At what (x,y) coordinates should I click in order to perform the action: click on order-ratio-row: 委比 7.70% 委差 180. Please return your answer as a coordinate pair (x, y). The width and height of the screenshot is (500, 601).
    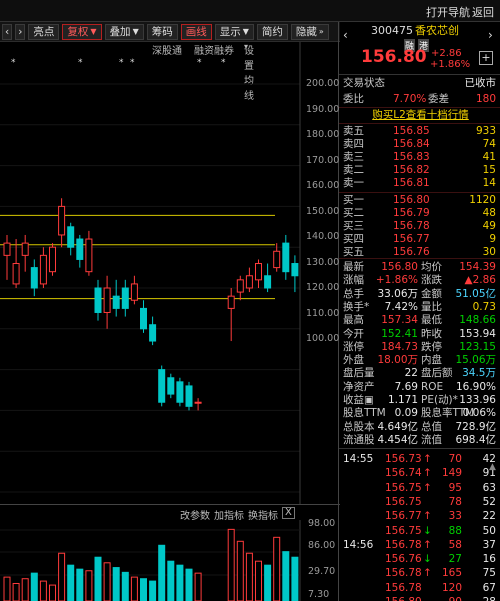
    Looking at the image, I should click on (420, 99).